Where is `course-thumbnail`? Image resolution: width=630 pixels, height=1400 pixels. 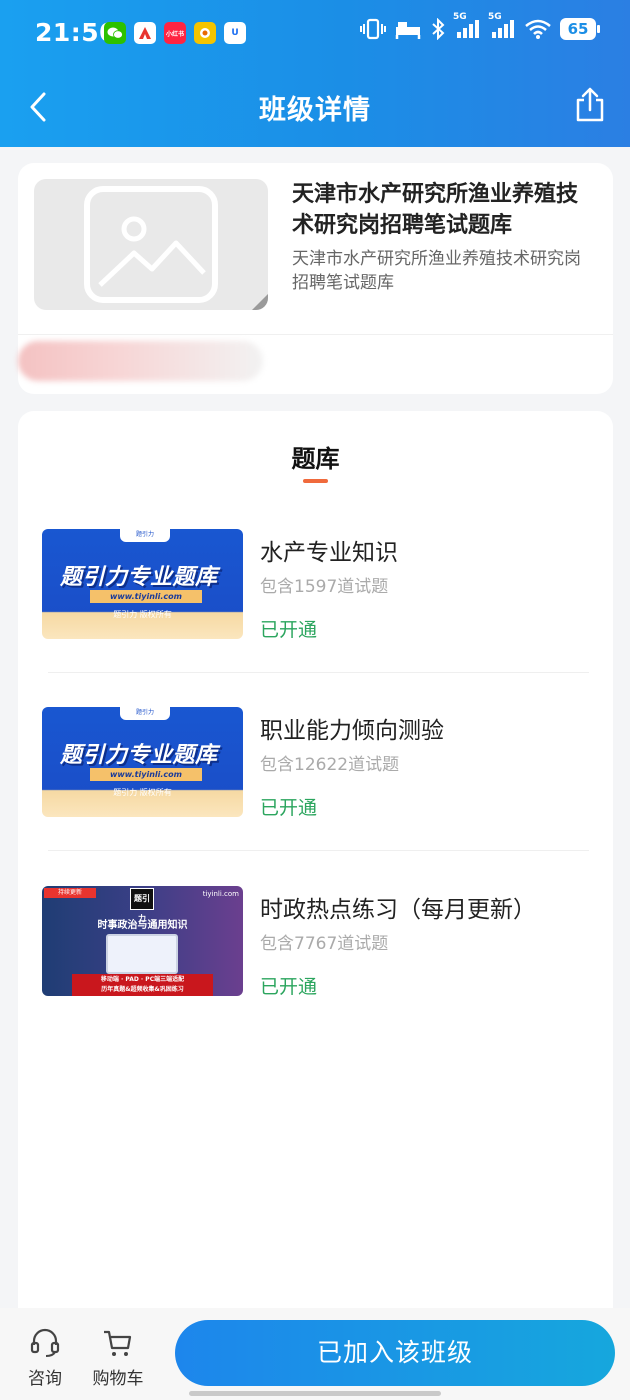 course-thumbnail is located at coordinates (151, 244).